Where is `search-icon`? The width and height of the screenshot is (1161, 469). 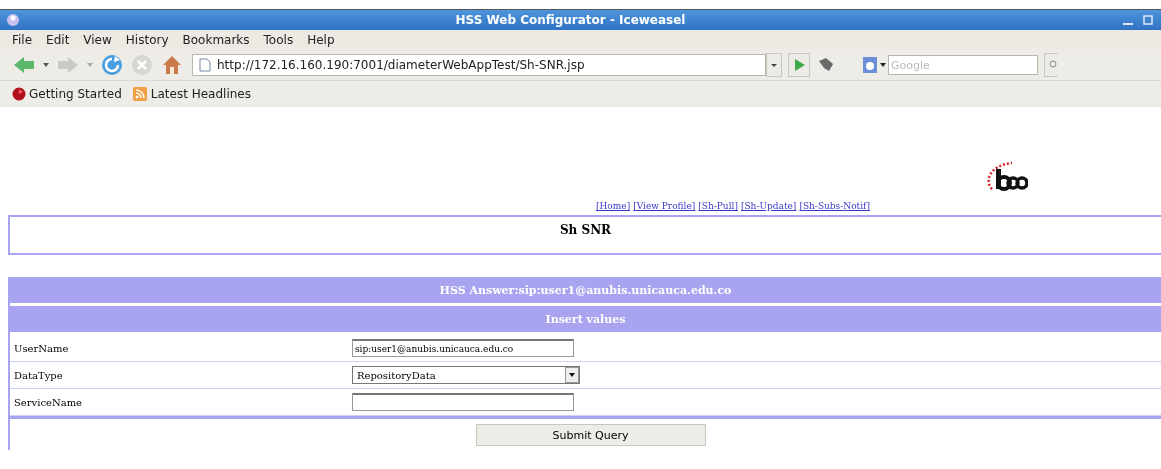 search-icon is located at coordinates (1051, 65).